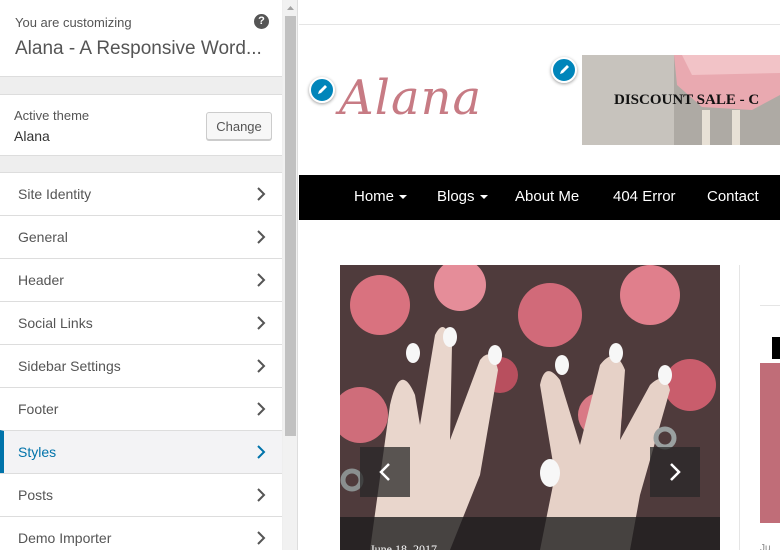 The width and height of the screenshot is (780, 550). I want to click on active-theme-name: Alana, so click(32, 136).